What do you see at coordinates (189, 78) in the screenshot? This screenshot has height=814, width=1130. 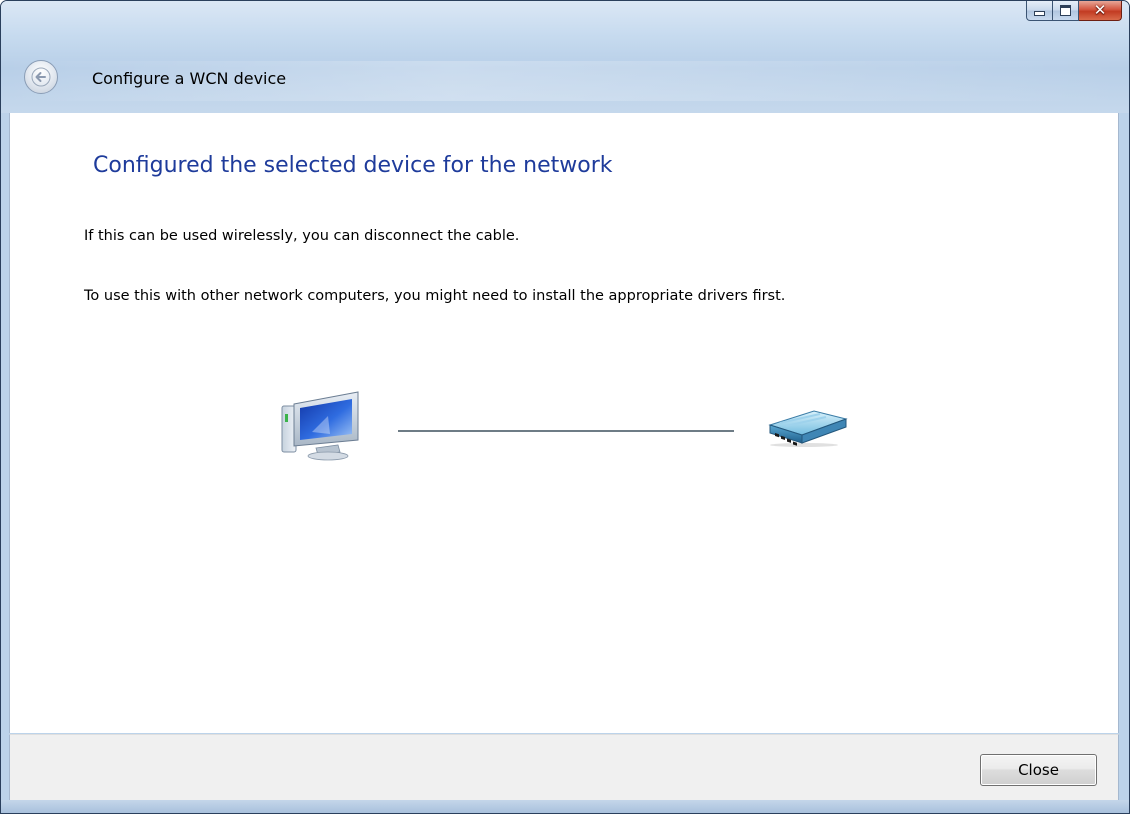 I see `wizard-title: Configure a WCN device` at bounding box center [189, 78].